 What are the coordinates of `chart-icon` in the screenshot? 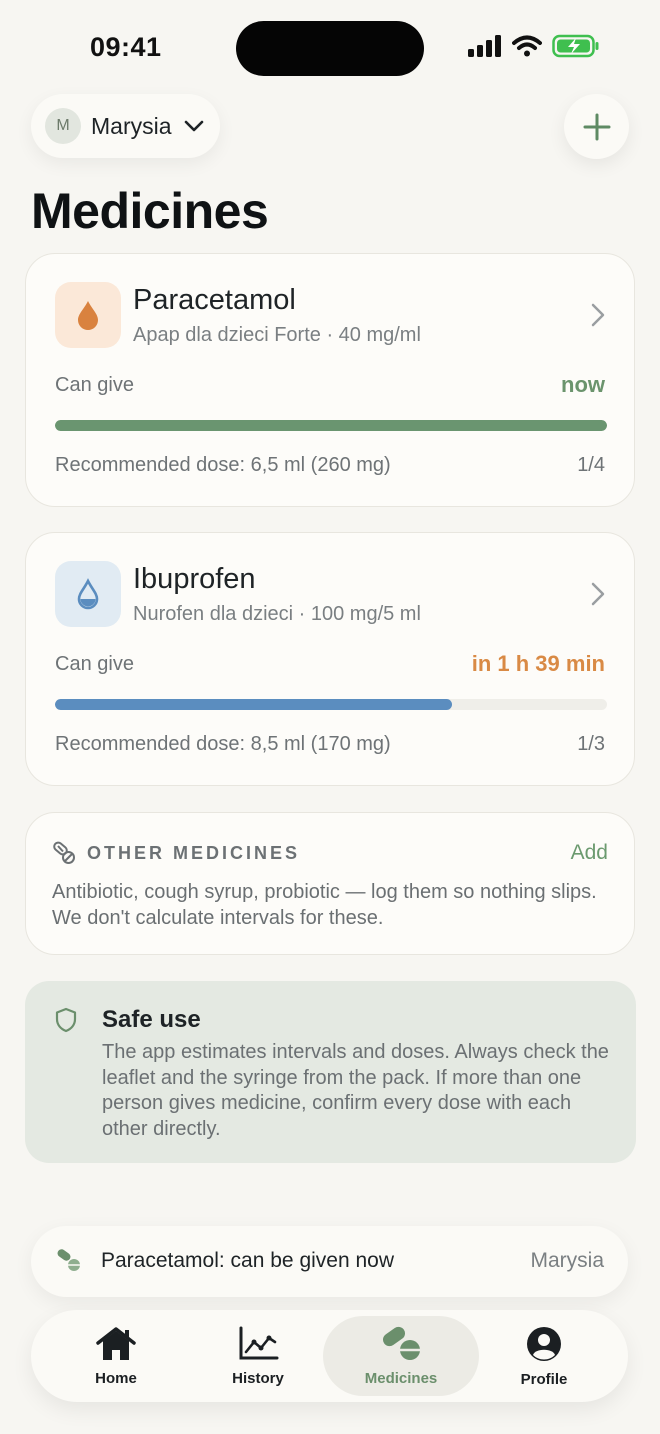 It's located at (259, 1342).